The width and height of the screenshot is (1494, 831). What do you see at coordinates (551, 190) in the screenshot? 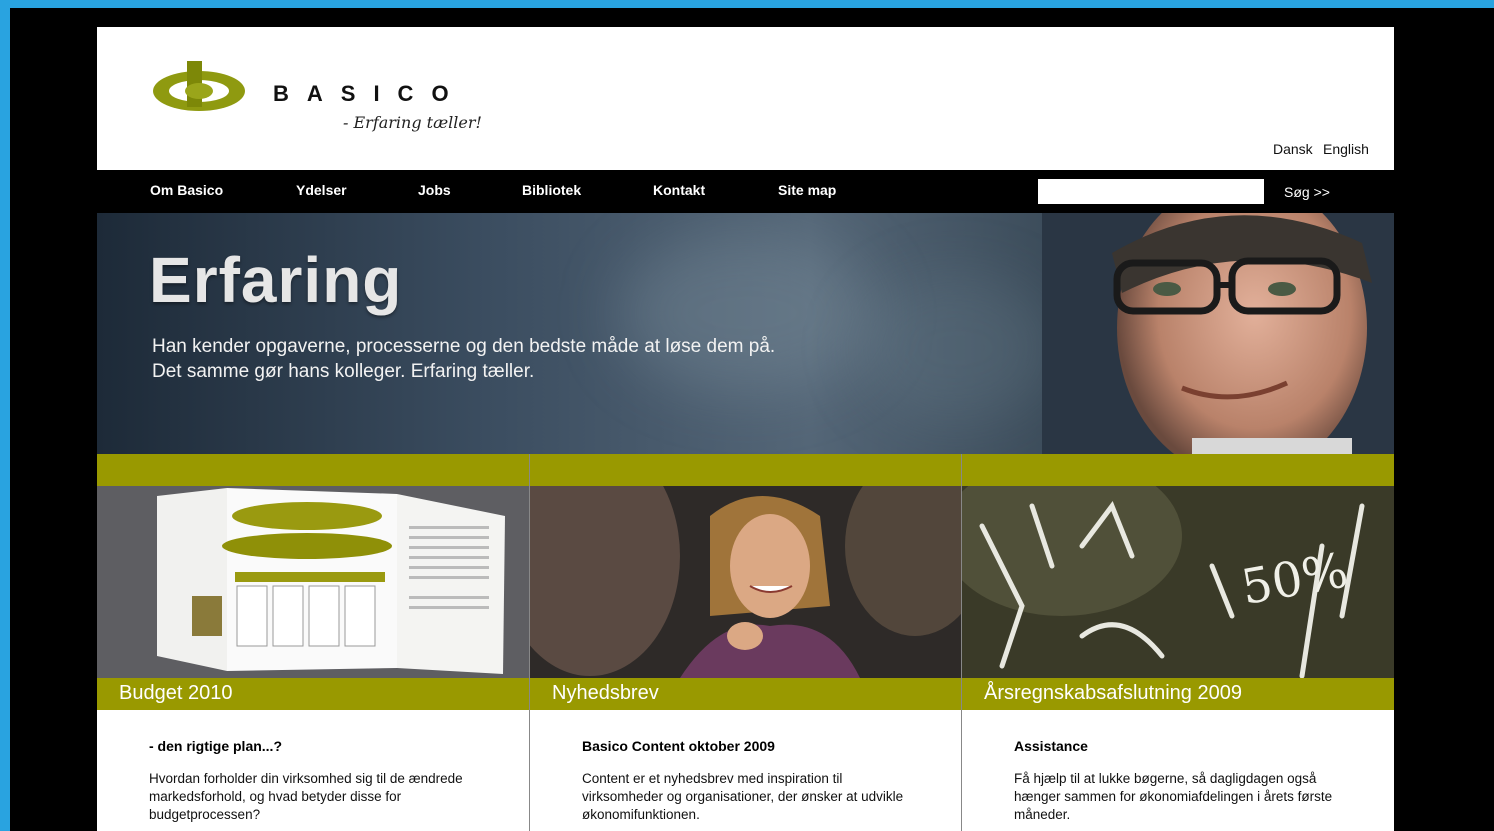
I see `nav-item-bibliotek: Bibliotek` at bounding box center [551, 190].